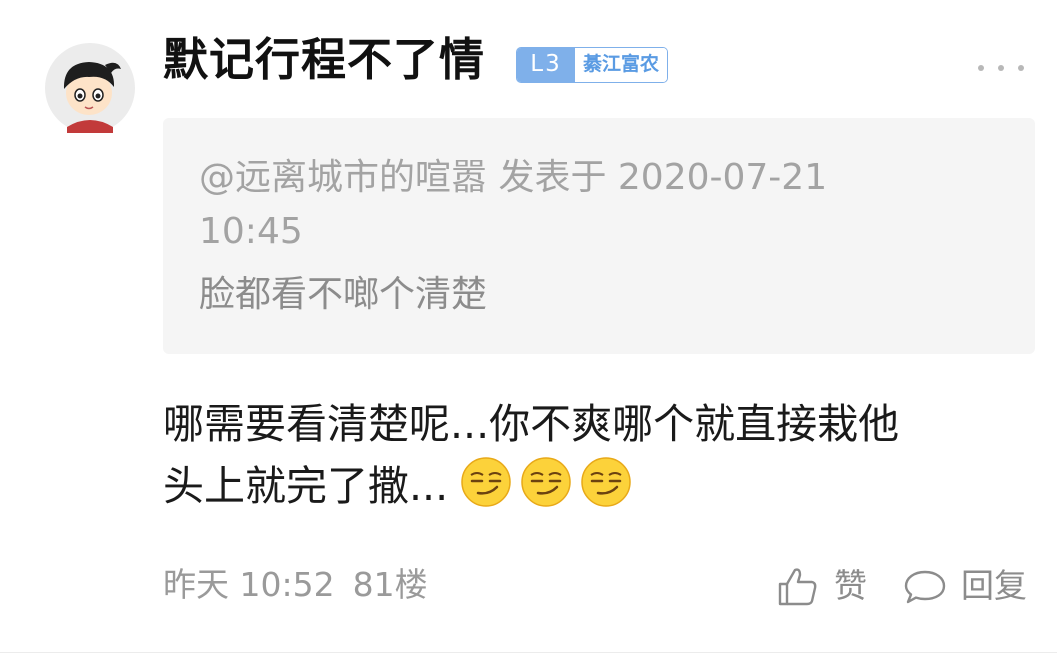  Describe the element at coordinates (531, 424) in the screenshot. I see `comment-text-line-1: 哪需要看清楚呢...你不爽哪个就直接栽他` at that location.